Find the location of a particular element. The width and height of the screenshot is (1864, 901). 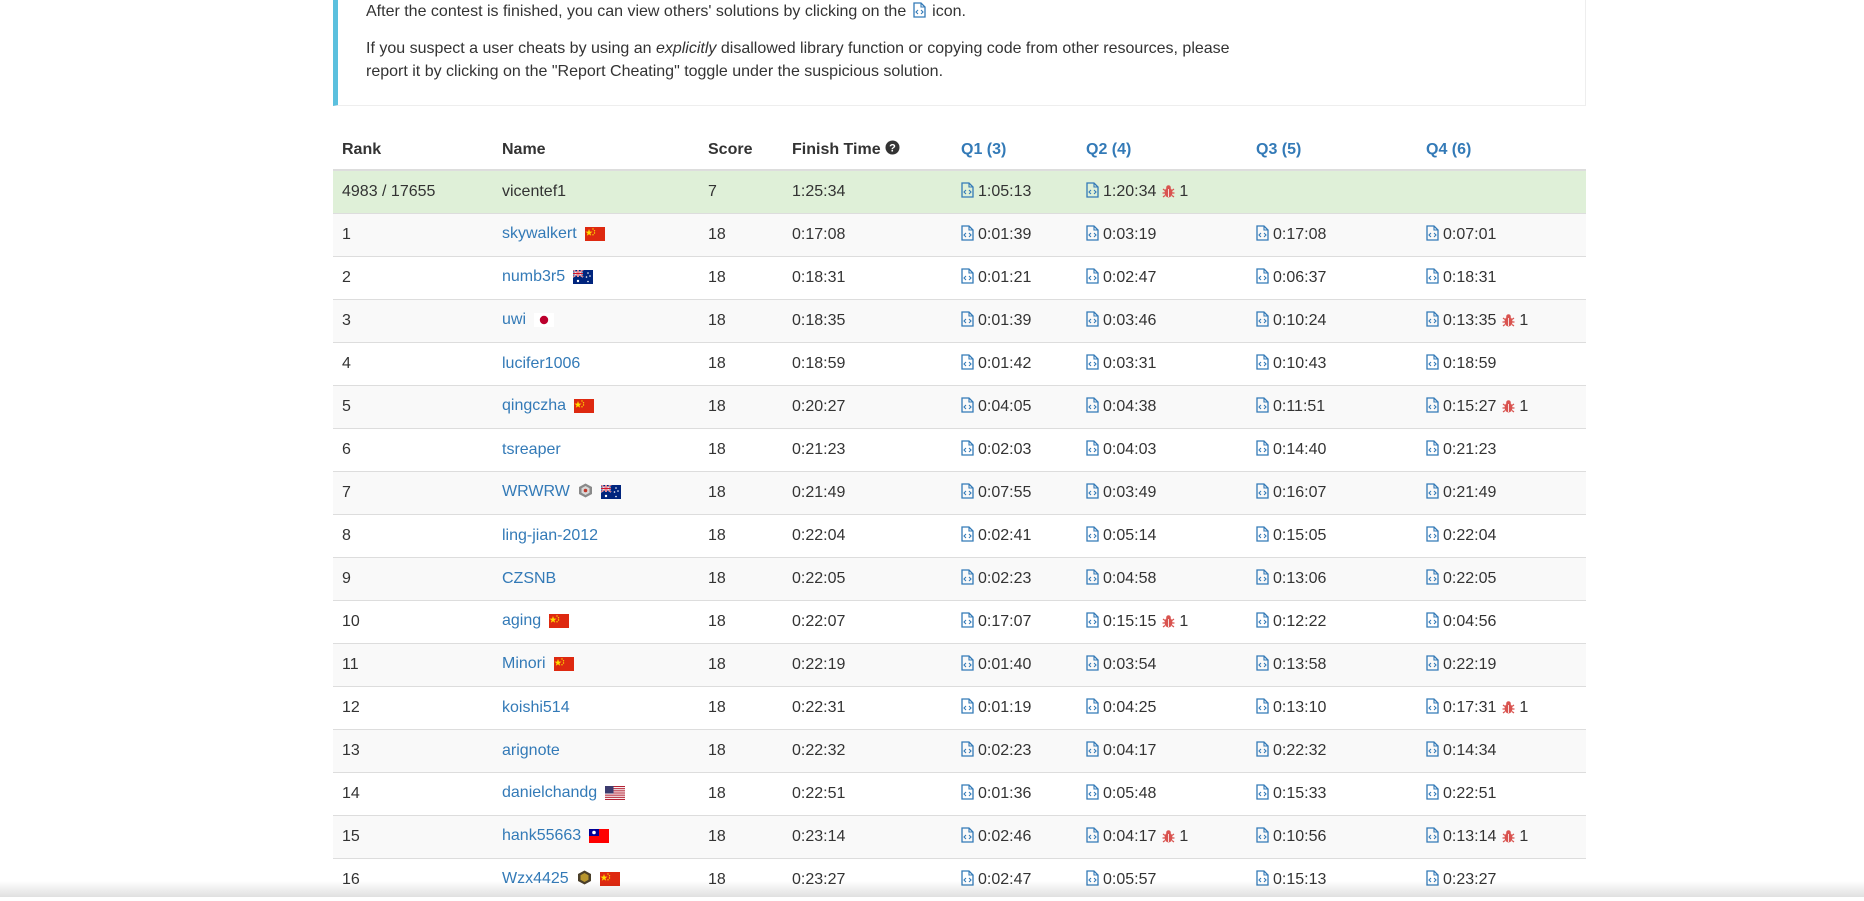

user-profile-link: arignote is located at coordinates (531, 750).